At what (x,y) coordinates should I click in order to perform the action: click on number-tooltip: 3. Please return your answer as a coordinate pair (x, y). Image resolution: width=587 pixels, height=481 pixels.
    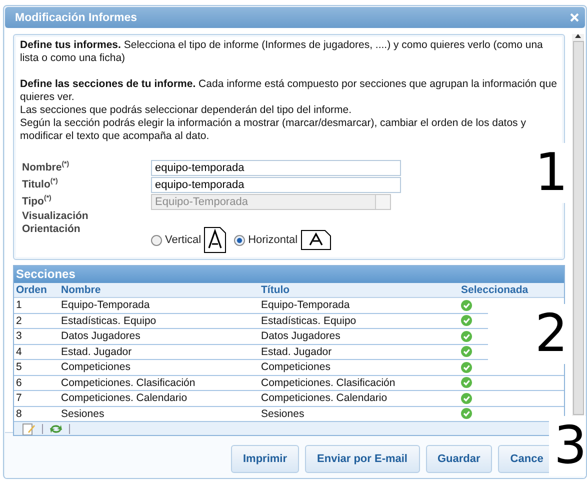
    Looking at the image, I should click on (567, 446).